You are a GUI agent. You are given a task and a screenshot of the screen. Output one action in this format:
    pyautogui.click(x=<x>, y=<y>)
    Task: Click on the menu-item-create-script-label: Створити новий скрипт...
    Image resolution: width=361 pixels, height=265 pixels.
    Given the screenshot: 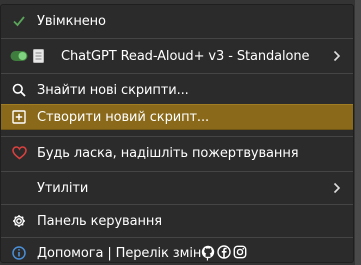 What is the action you would take?
    pyautogui.click(x=123, y=117)
    